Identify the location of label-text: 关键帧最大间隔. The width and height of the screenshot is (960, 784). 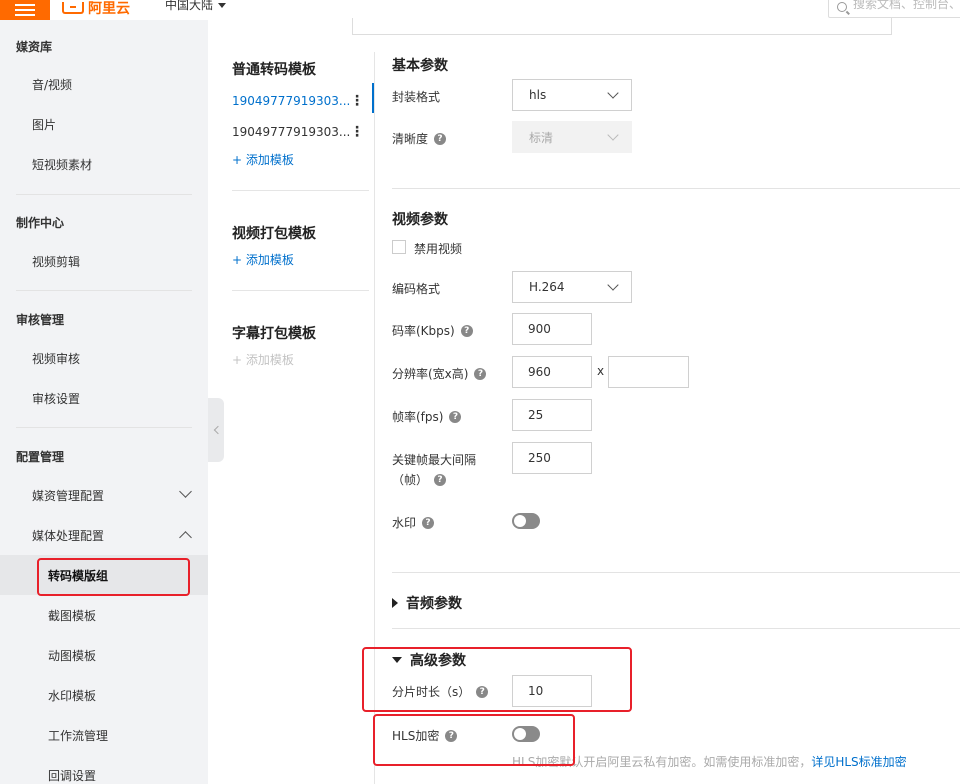
(434, 460).